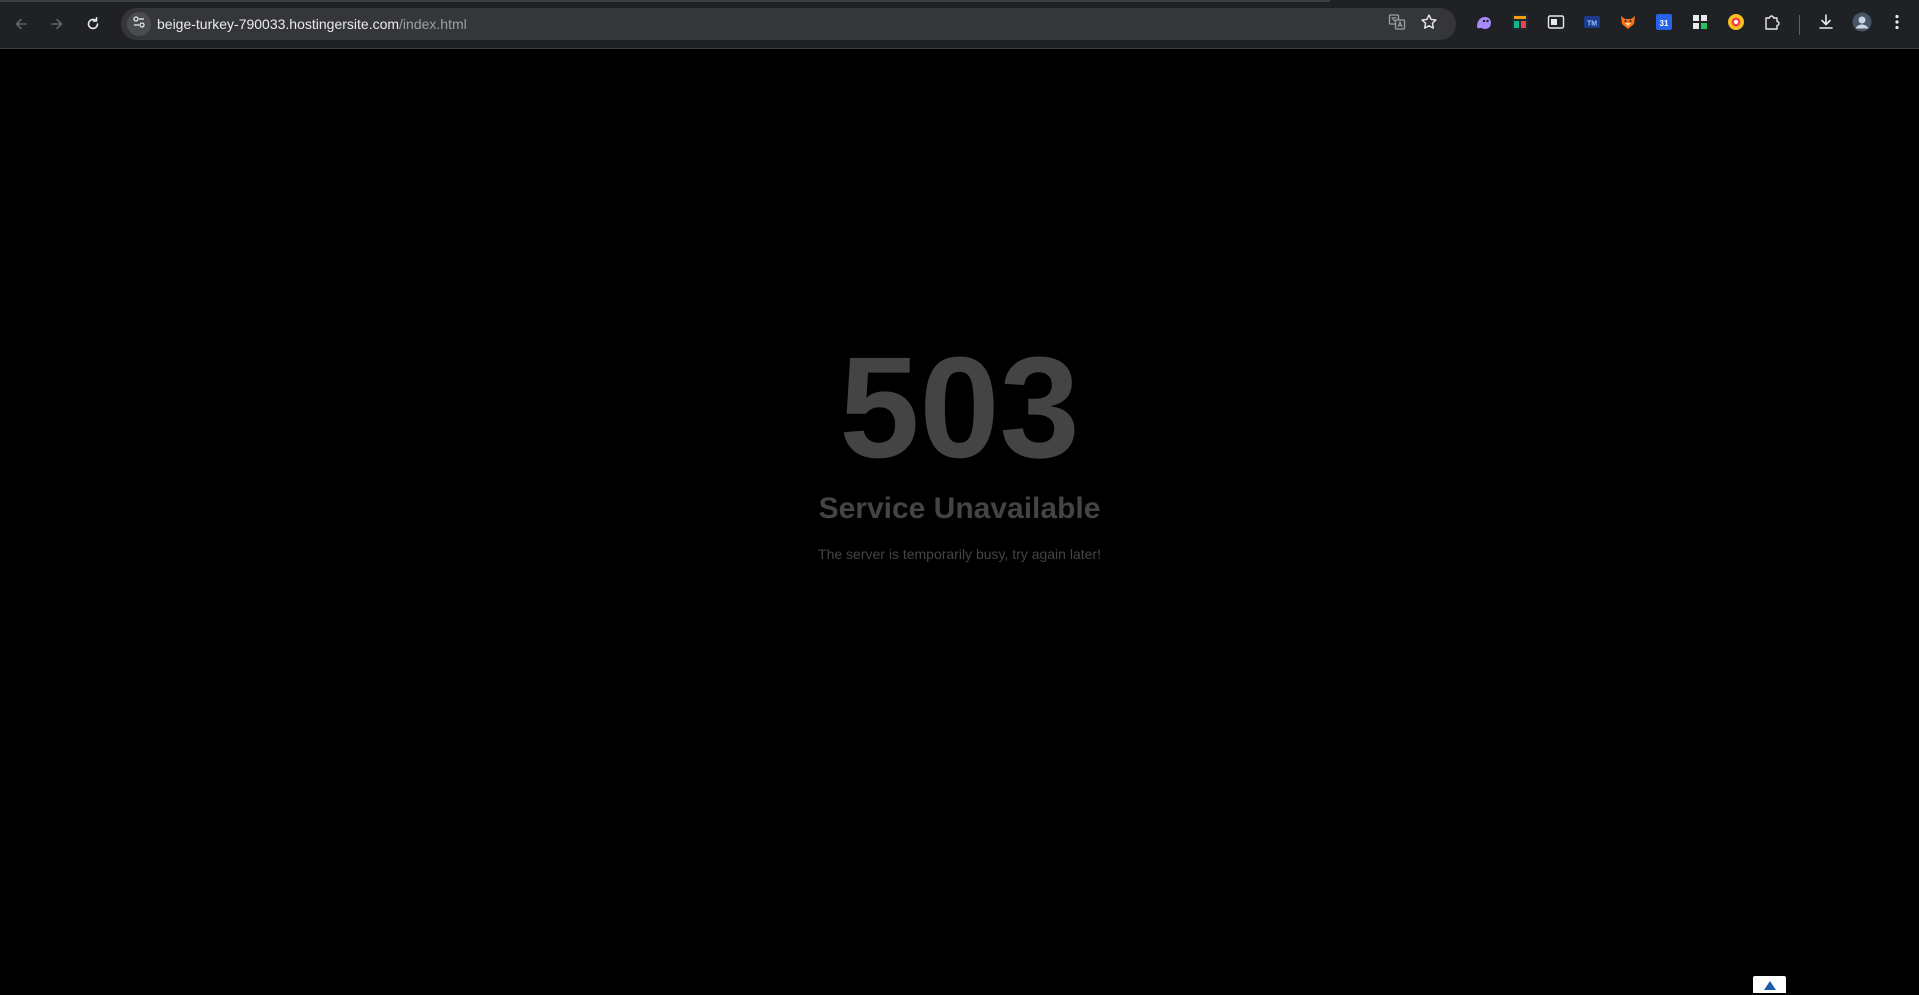  I want to click on reload-icon, so click(93, 24).